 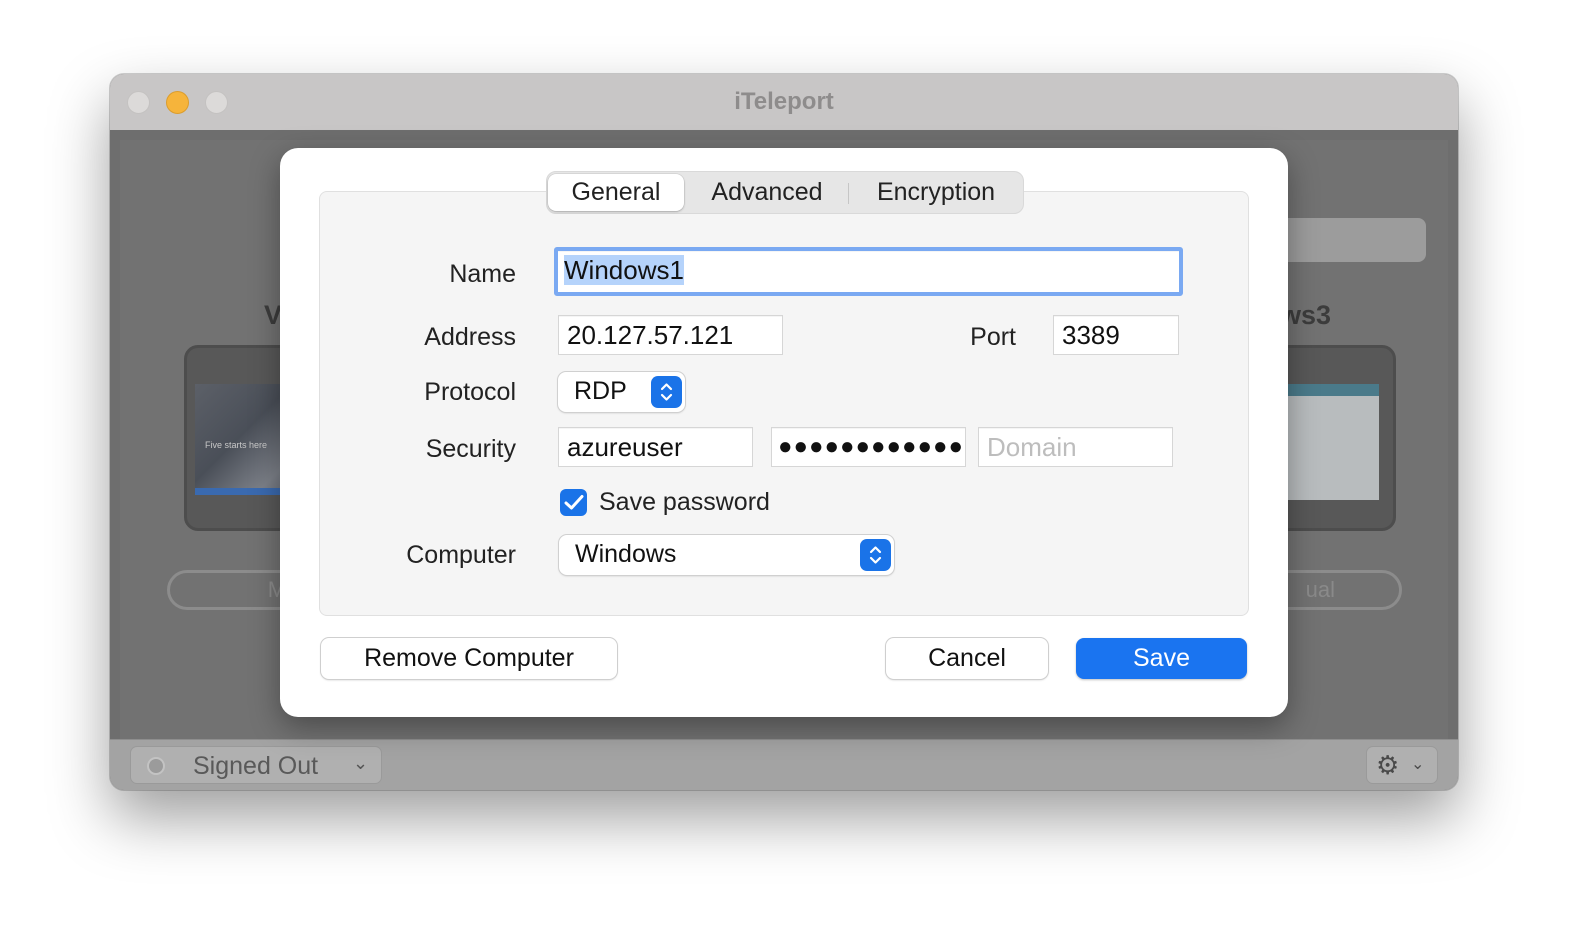 I want to click on remove-computer-button: Remove Computer, so click(x=469, y=658).